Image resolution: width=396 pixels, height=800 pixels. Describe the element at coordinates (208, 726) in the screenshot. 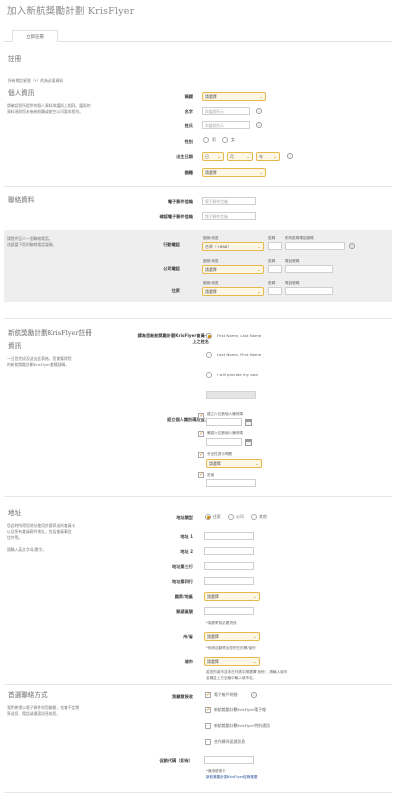

I see `special-offers-checkbox` at that location.